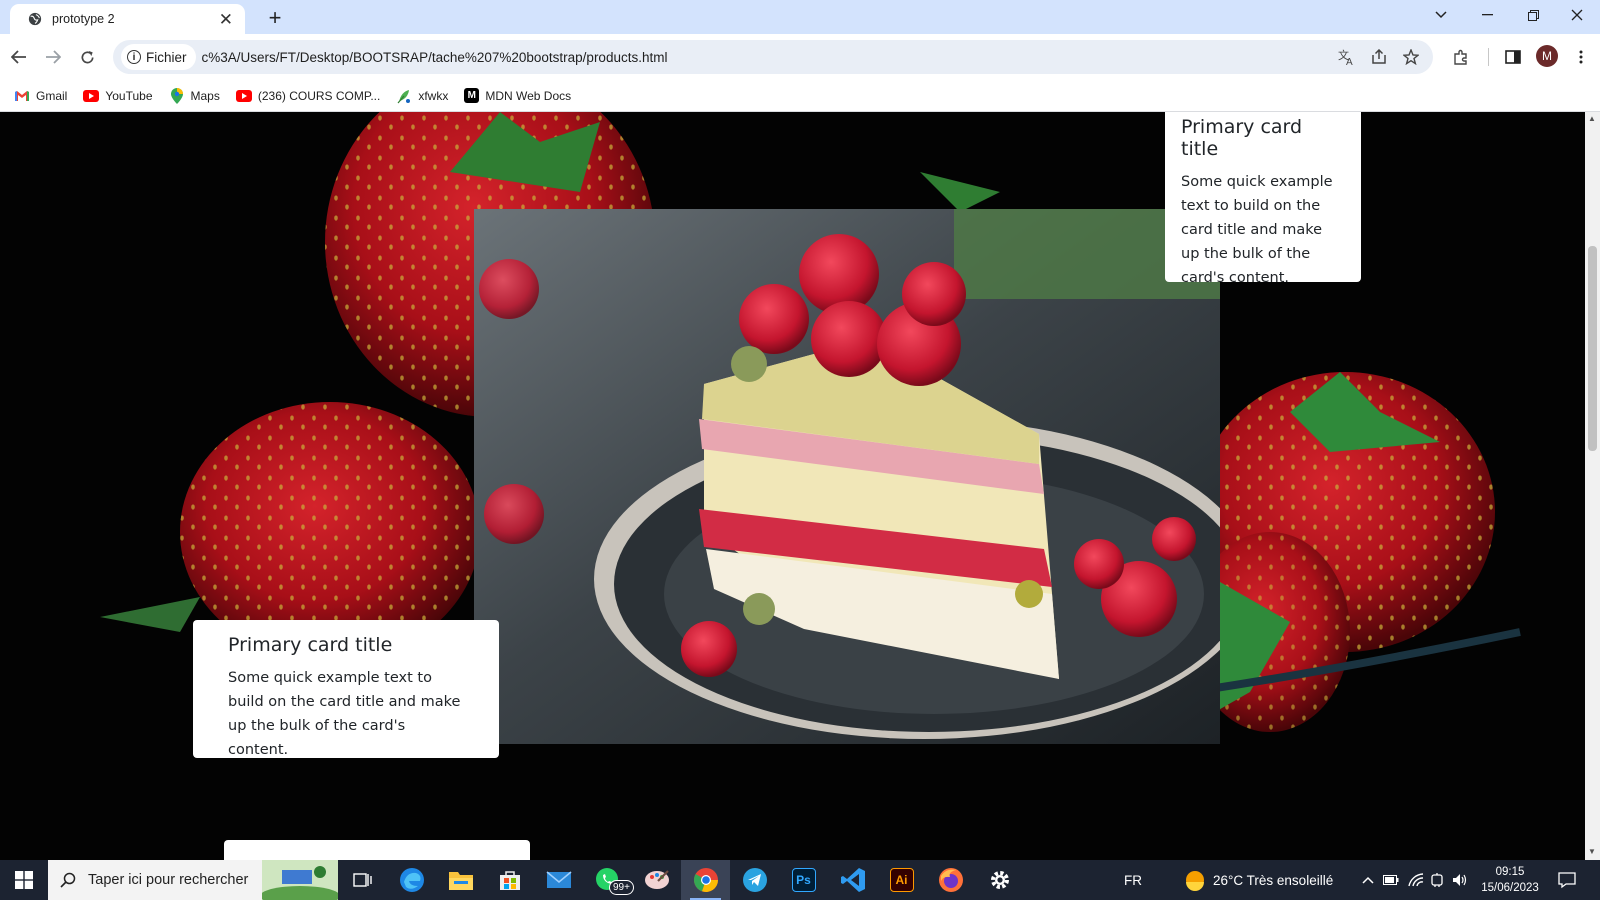 Image resolution: width=1600 pixels, height=900 pixels. Describe the element at coordinates (1349, 61) in the screenshot. I see `svg-text: A` at that location.